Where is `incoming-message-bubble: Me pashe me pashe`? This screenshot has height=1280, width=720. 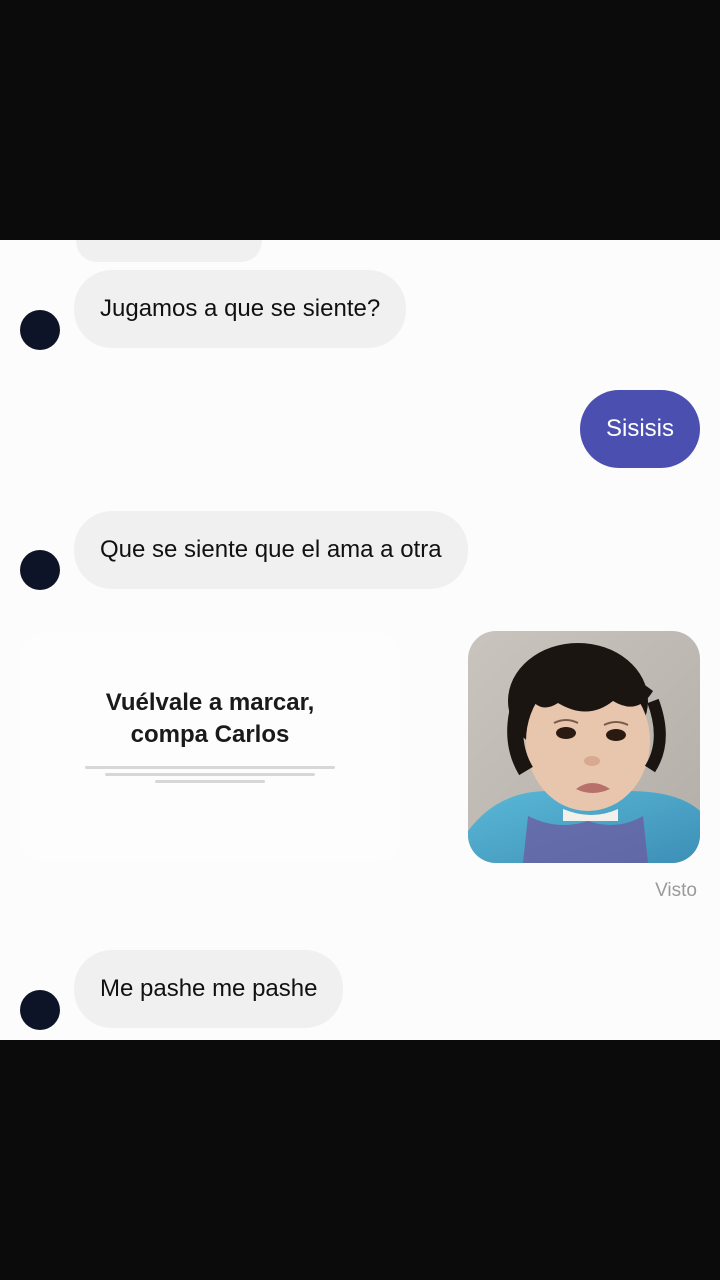
incoming-message-bubble: Me pashe me pashe is located at coordinates (209, 989).